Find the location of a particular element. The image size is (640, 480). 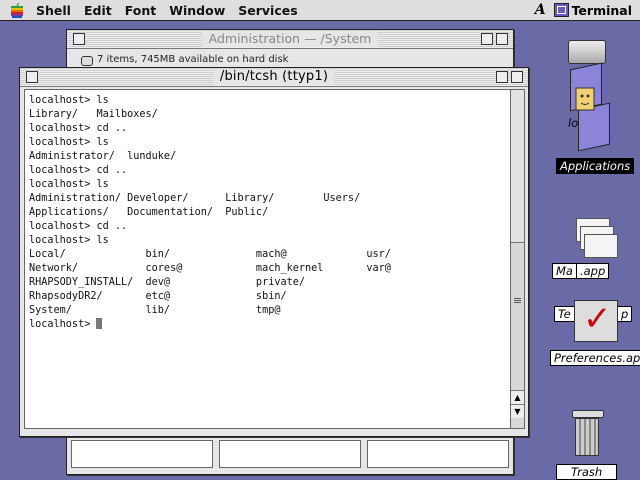

scroll-thumb is located at coordinates (517, 166).